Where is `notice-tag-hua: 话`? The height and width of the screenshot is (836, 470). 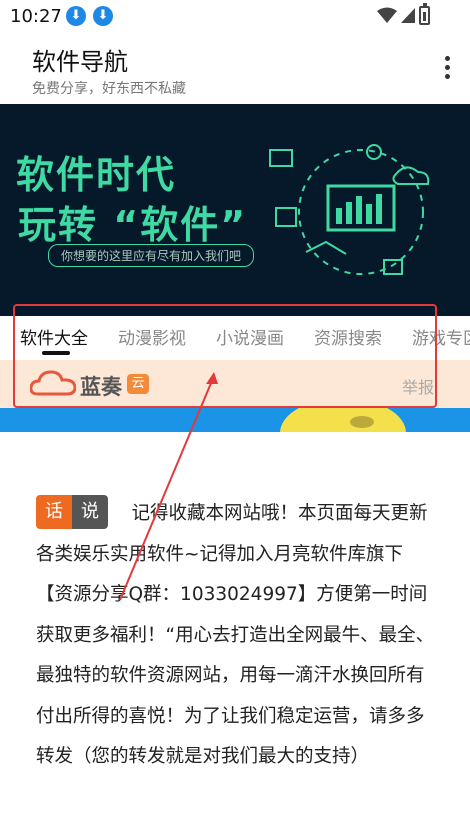 notice-tag-hua: 话 is located at coordinates (54, 512).